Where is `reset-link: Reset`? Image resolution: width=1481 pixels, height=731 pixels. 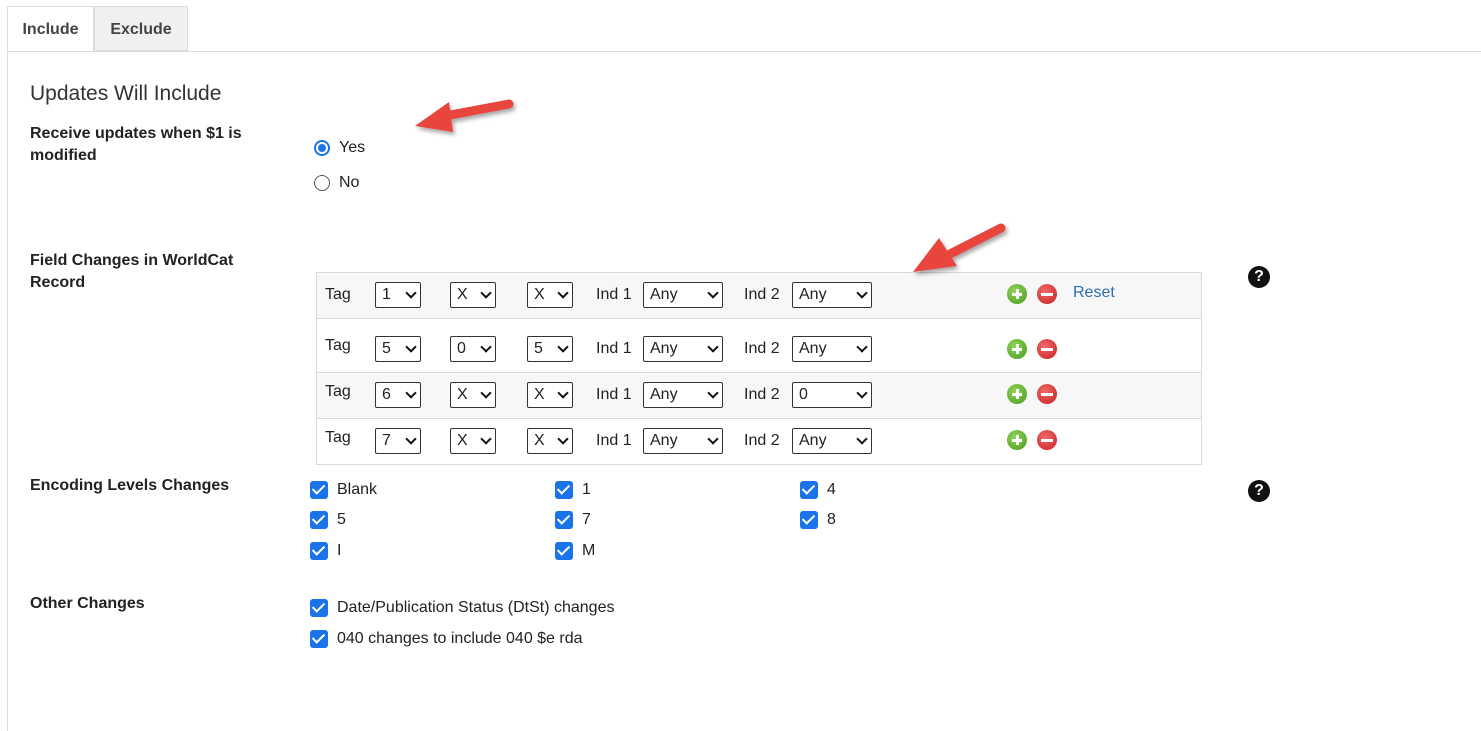 reset-link: Reset is located at coordinates (1094, 293).